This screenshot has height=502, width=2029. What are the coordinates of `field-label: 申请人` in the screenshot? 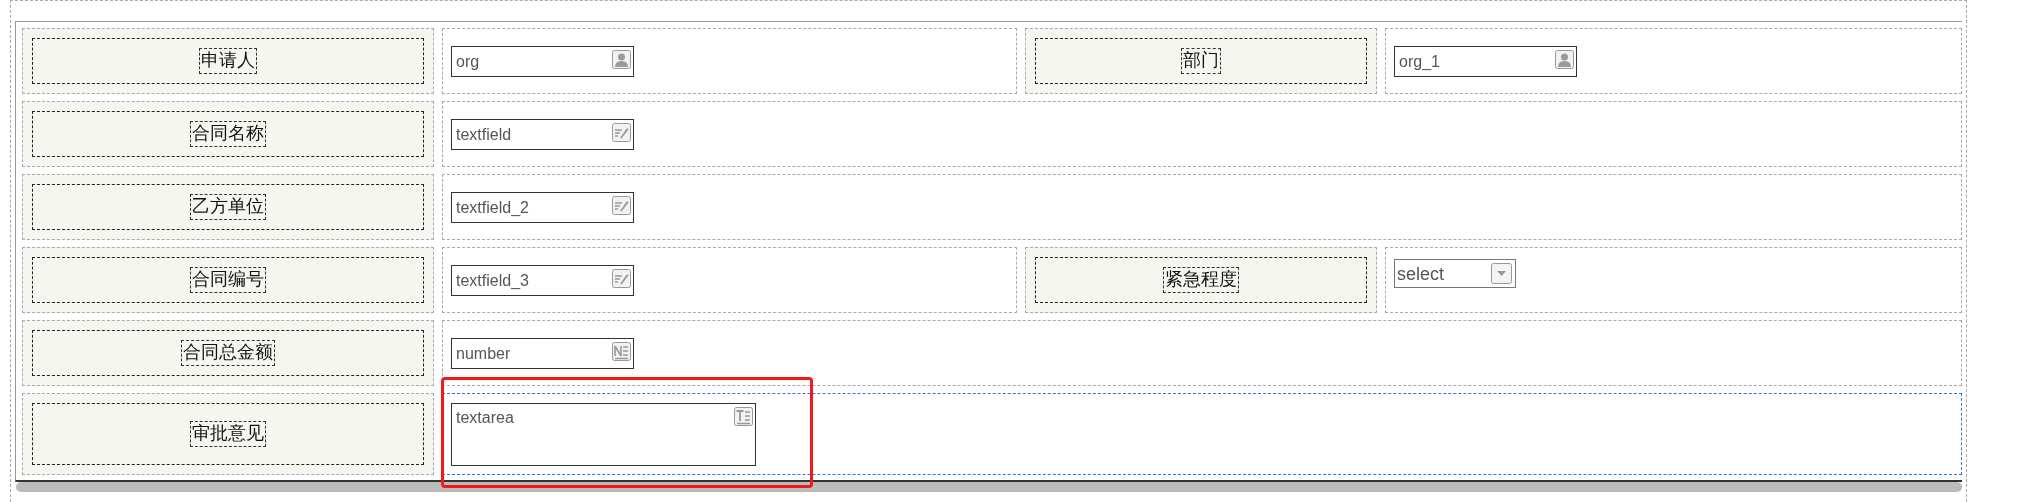 It's located at (228, 61).